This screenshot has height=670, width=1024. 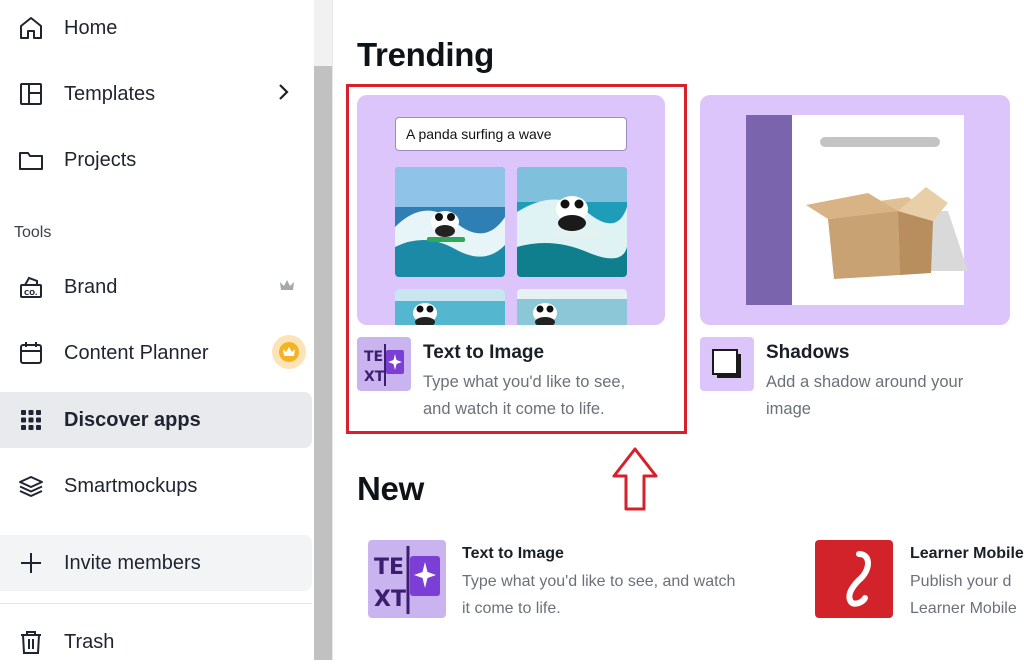 I want to click on cardboard-box-image, so click(x=887, y=233).